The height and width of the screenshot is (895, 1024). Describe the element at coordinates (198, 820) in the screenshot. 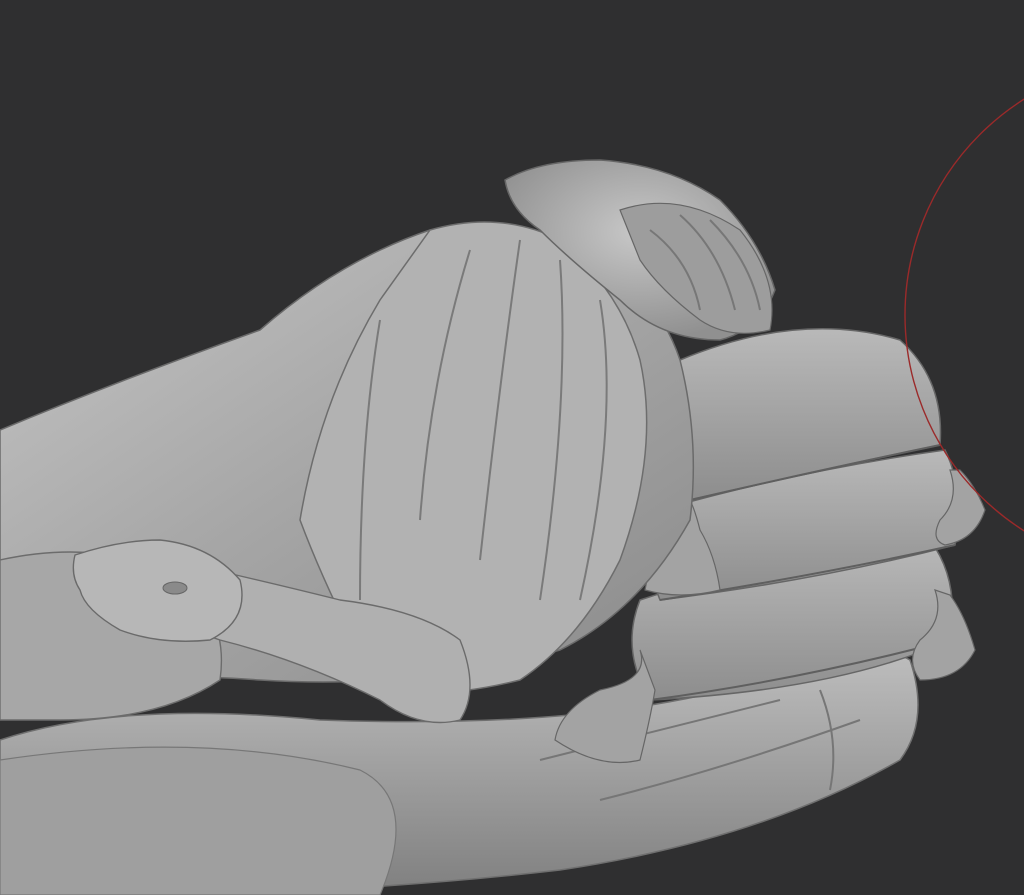

I see `mattress-front-mesh` at that location.